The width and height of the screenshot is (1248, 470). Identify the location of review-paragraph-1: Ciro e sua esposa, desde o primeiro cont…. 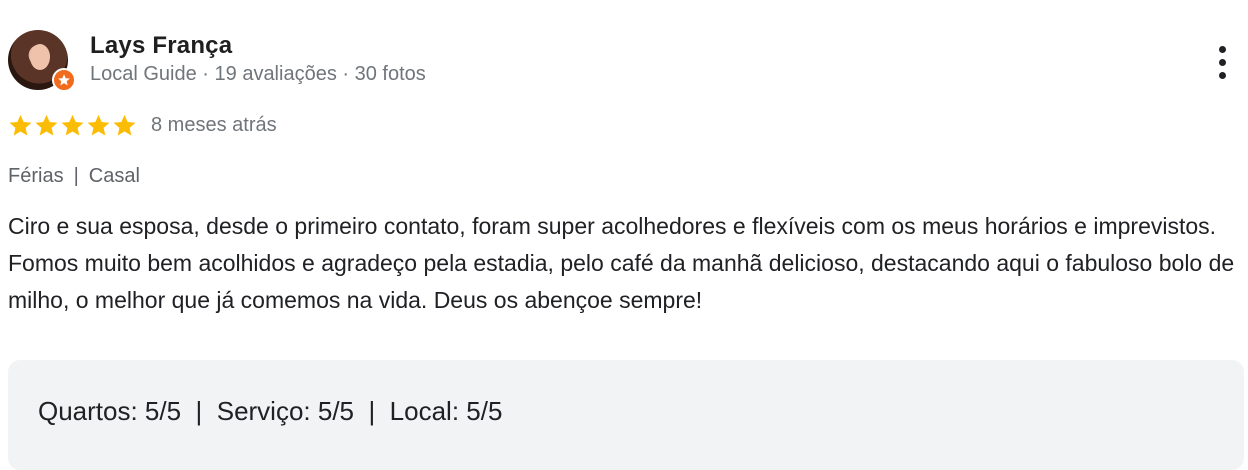
(612, 226).